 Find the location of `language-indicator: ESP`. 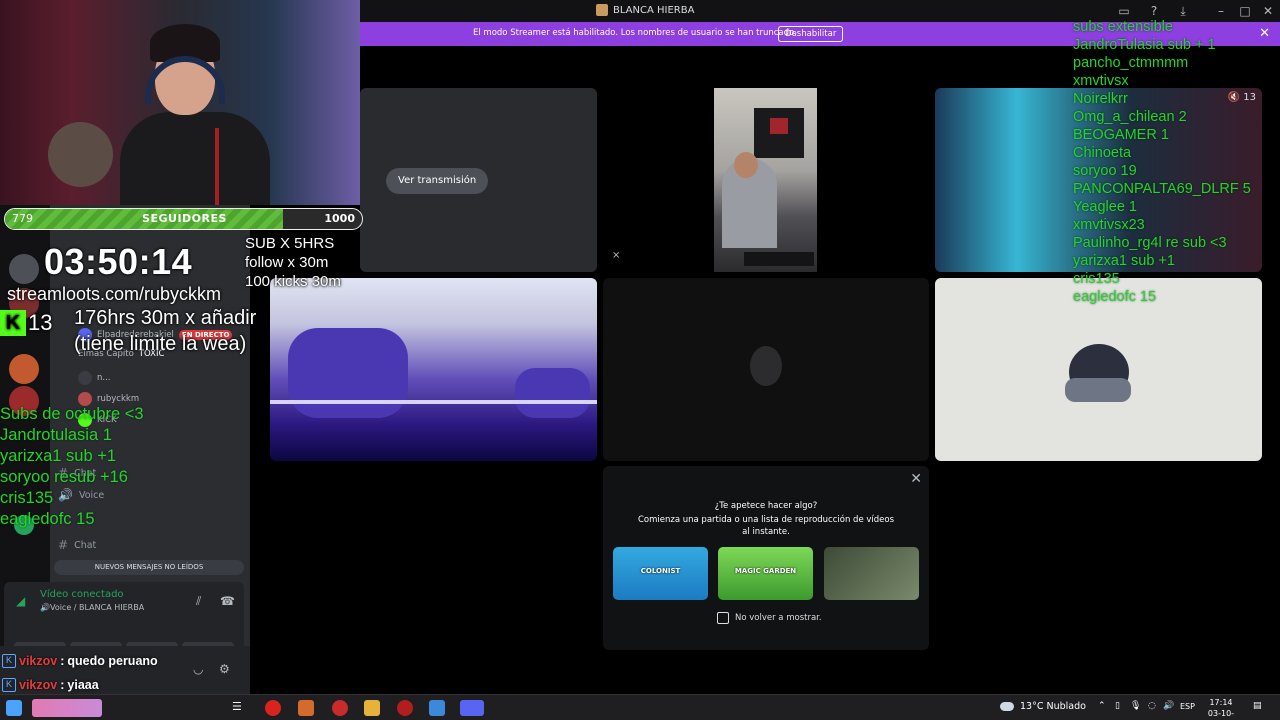

language-indicator: ESP is located at coordinates (1187, 706).